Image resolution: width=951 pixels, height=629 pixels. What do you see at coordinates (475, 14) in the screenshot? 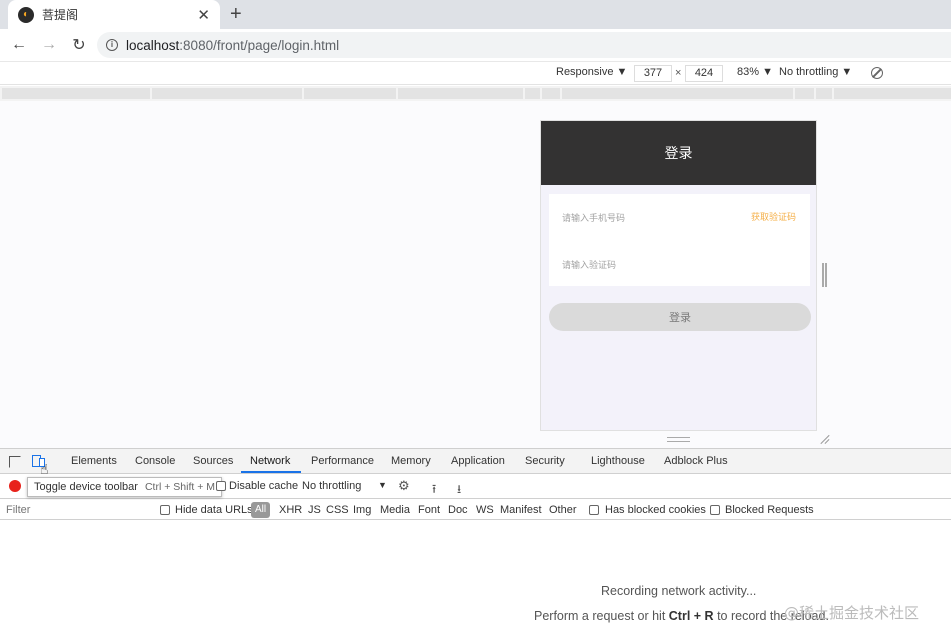
I see `tab-strip: ◐ 菩提阁 ✕ +` at bounding box center [475, 14].